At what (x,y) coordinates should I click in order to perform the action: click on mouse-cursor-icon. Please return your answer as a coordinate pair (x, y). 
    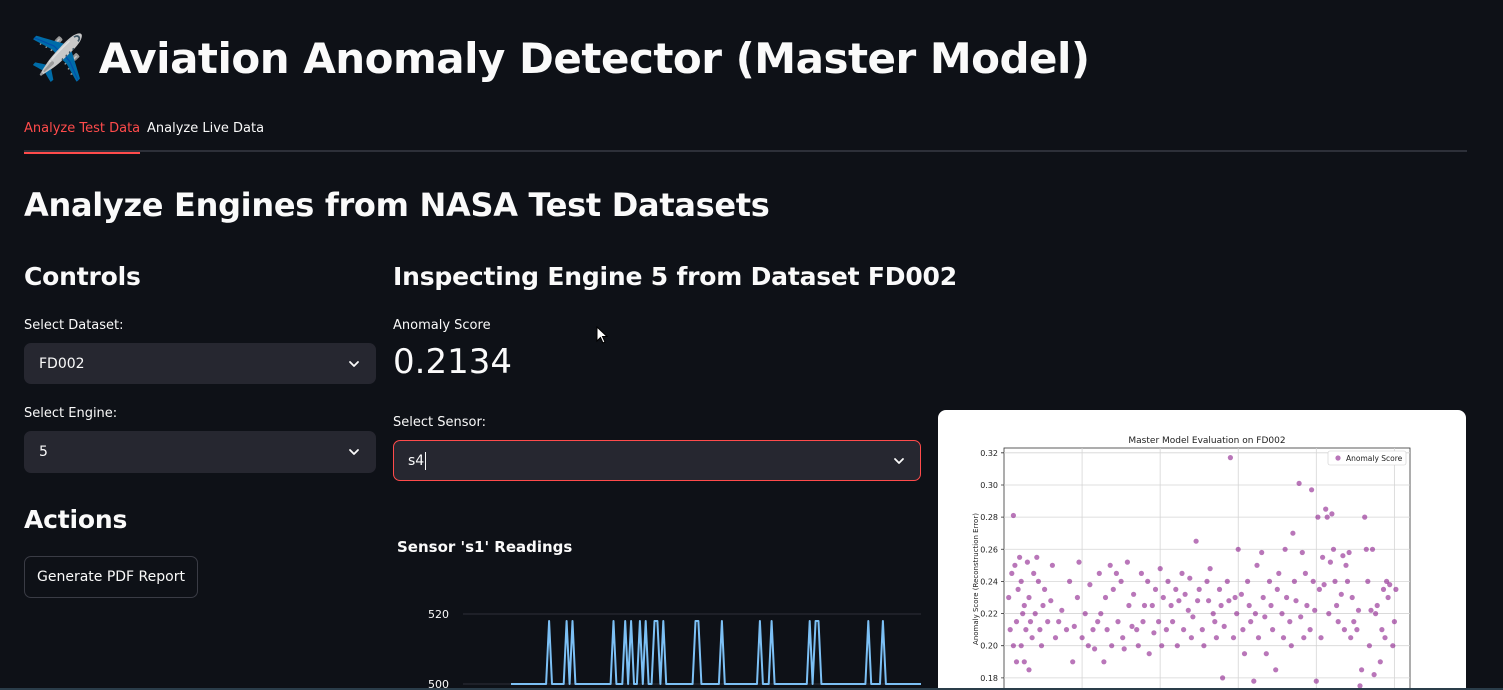
    Looking at the image, I should click on (602, 335).